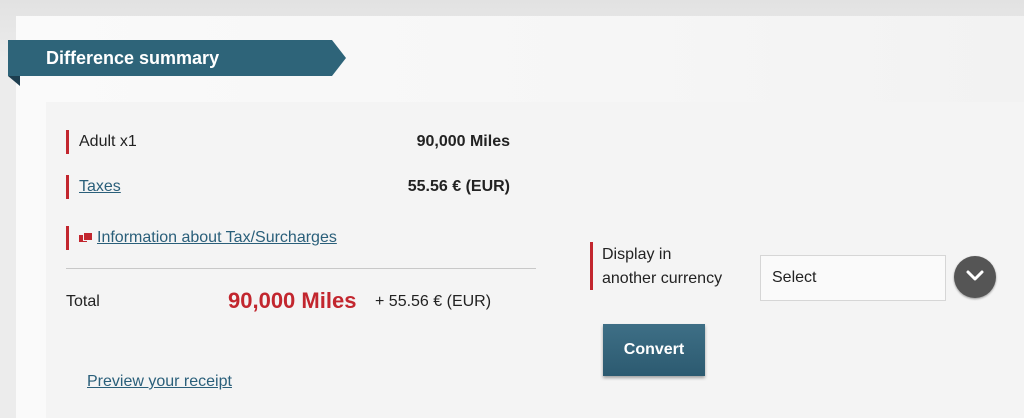 This screenshot has height=418, width=1024. Describe the element at coordinates (794, 277) in the screenshot. I see `currency-select-value: Select` at that location.